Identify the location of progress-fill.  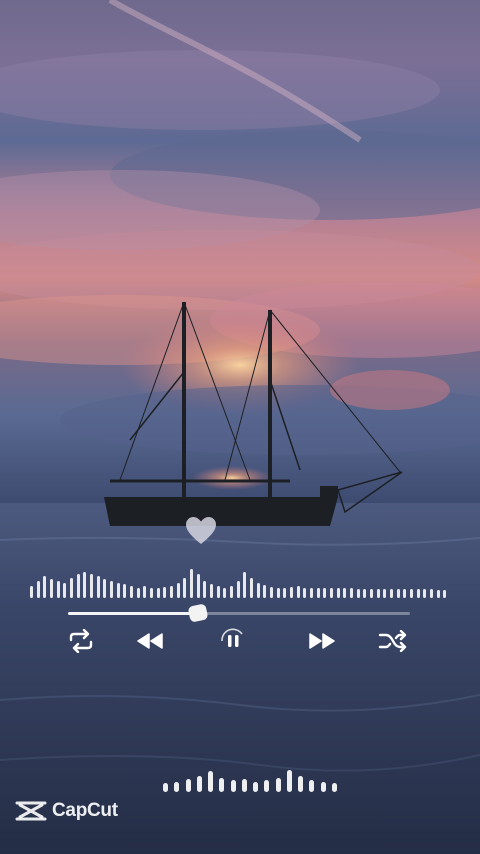
(133, 613).